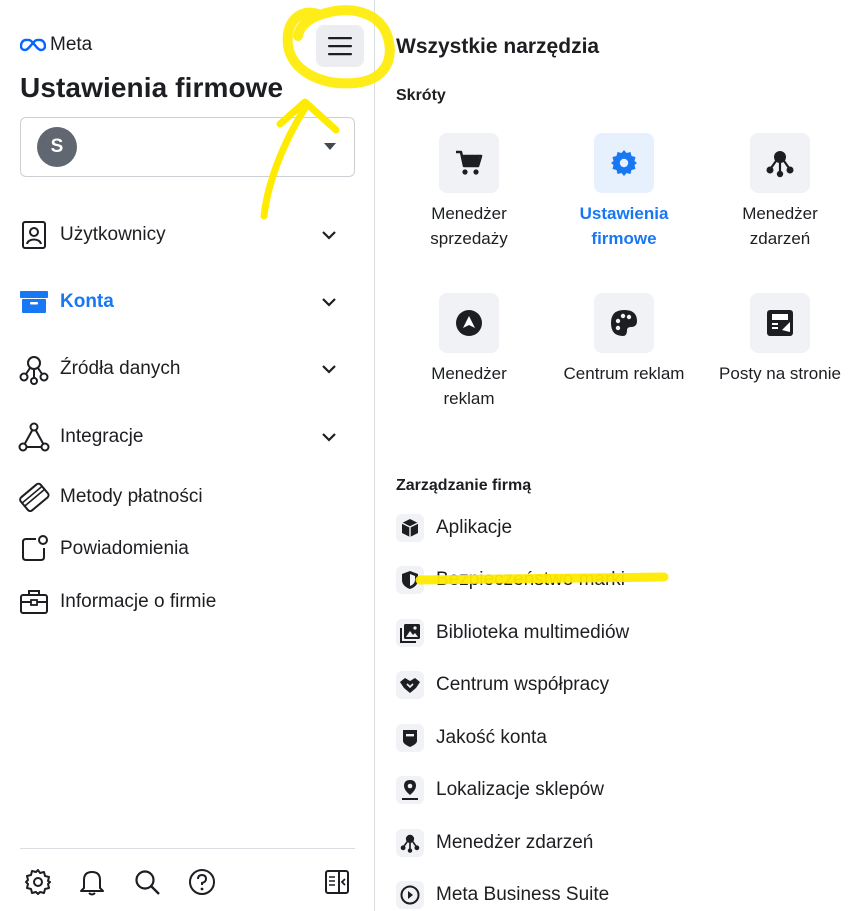 Image resolution: width=856 pixels, height=911 pixels. I want to click on shortcut-ad-center: Centrum reklam, so click(624, 339).